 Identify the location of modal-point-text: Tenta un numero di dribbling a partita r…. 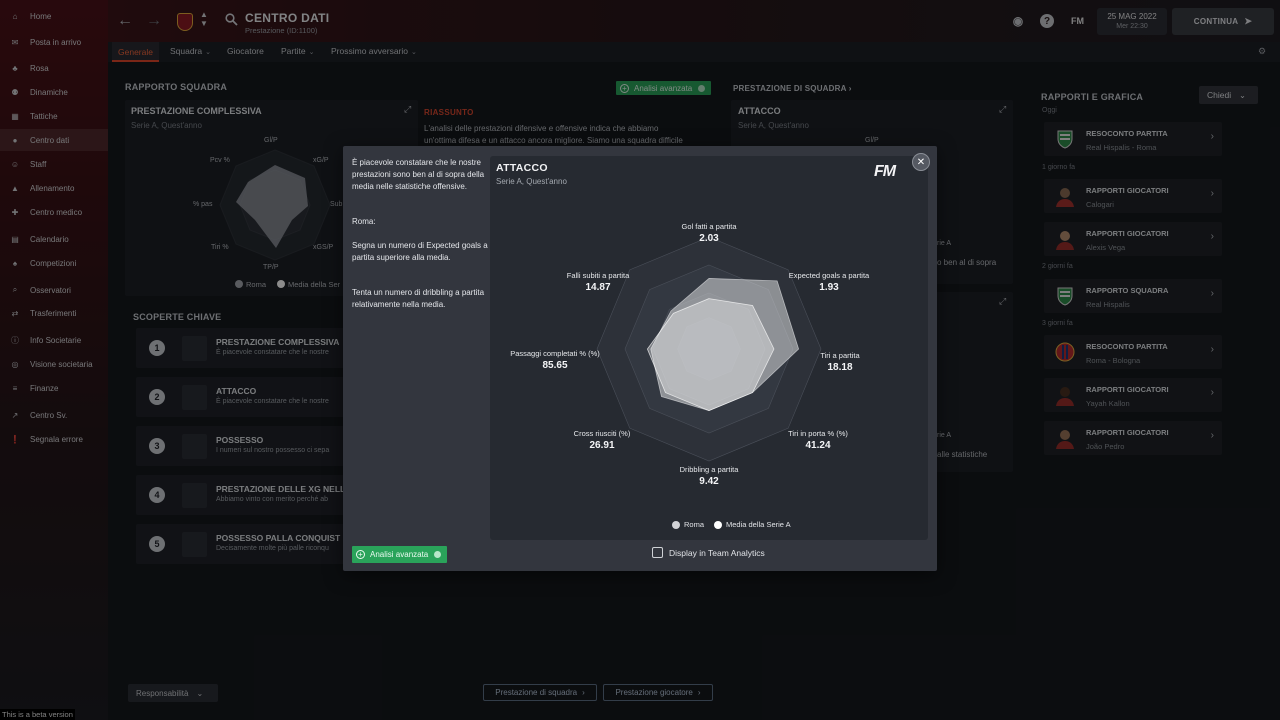
(418, 298).